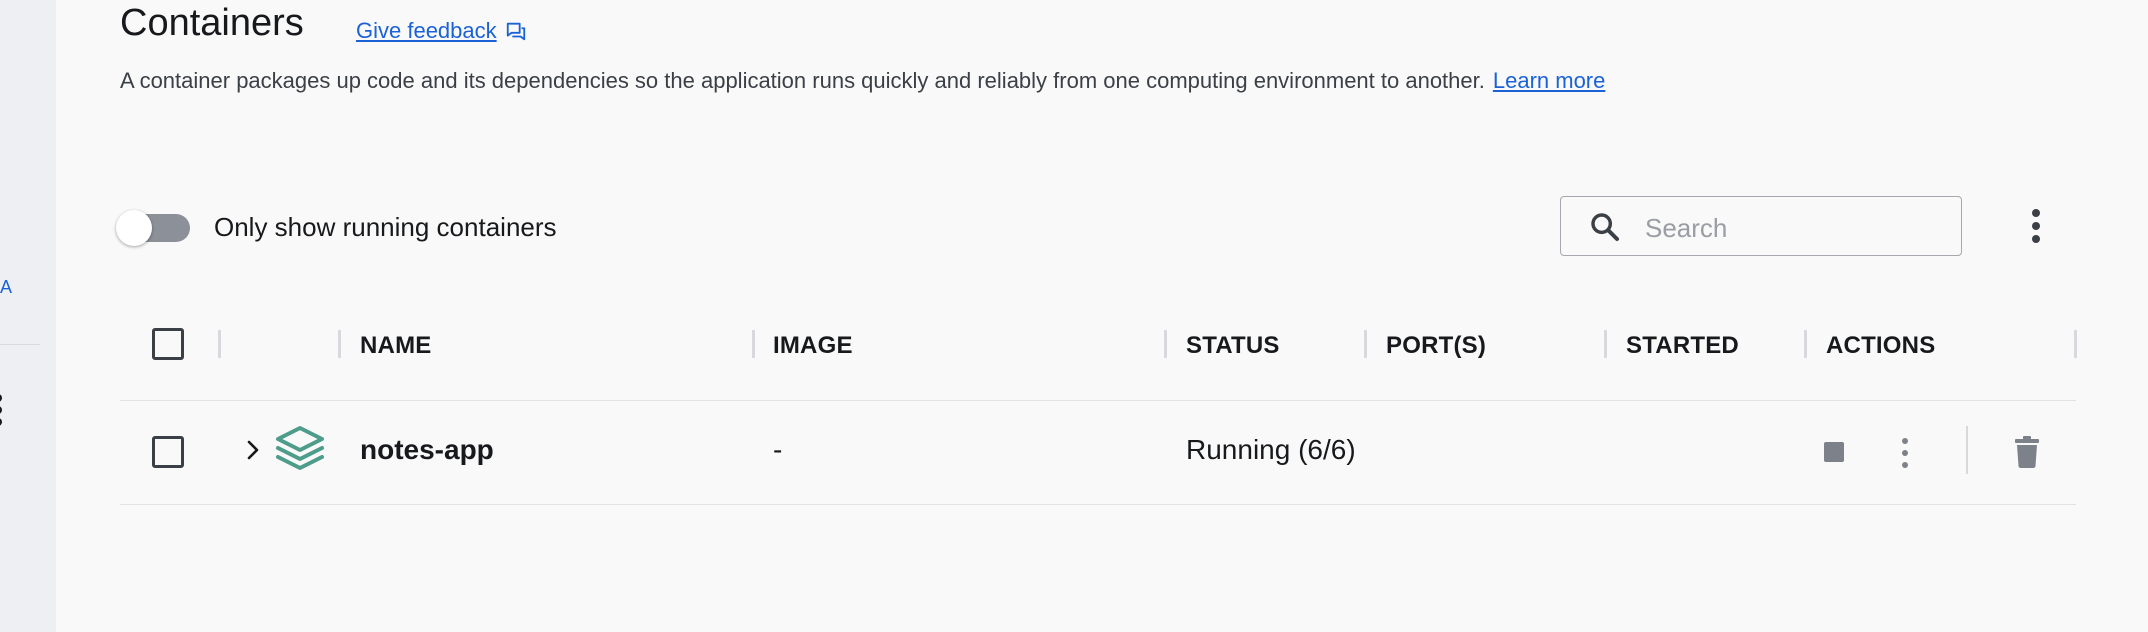  I want to click on row-checkbox, so click(168, 452).